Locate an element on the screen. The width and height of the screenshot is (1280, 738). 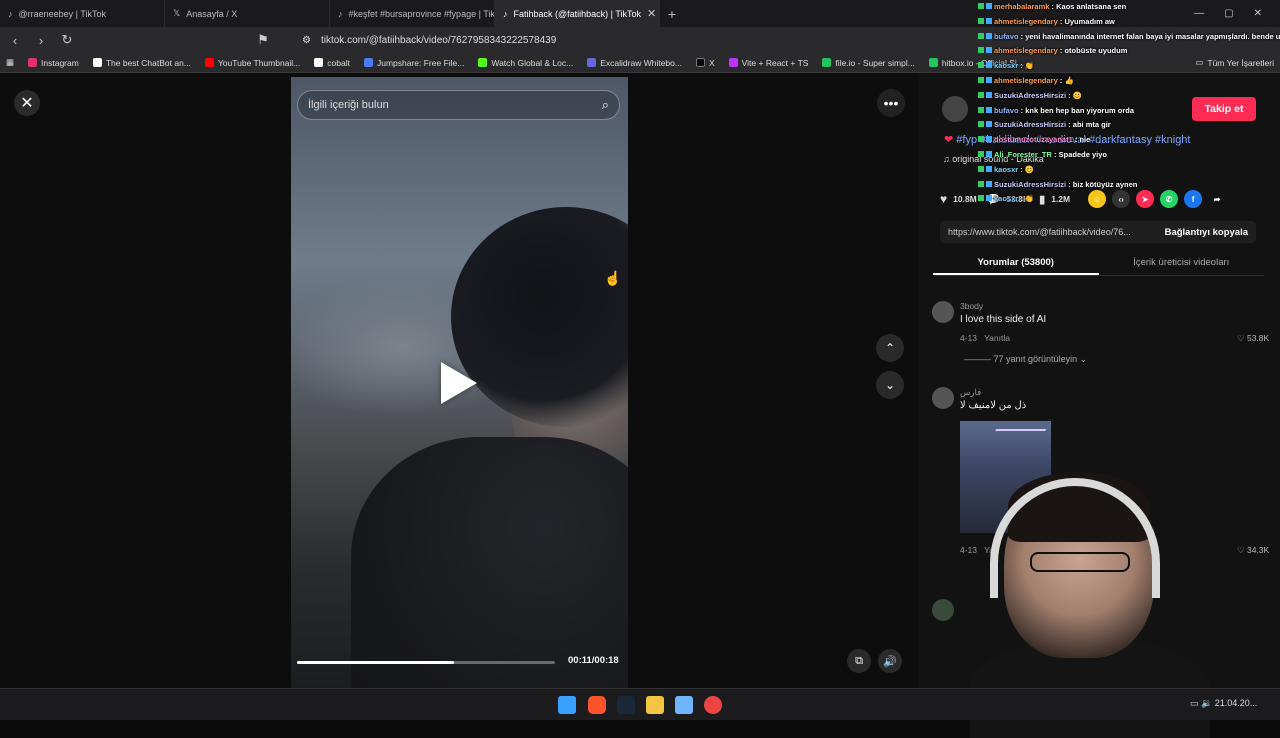
like-count: 10.8M is located at coordinates (965, 199).